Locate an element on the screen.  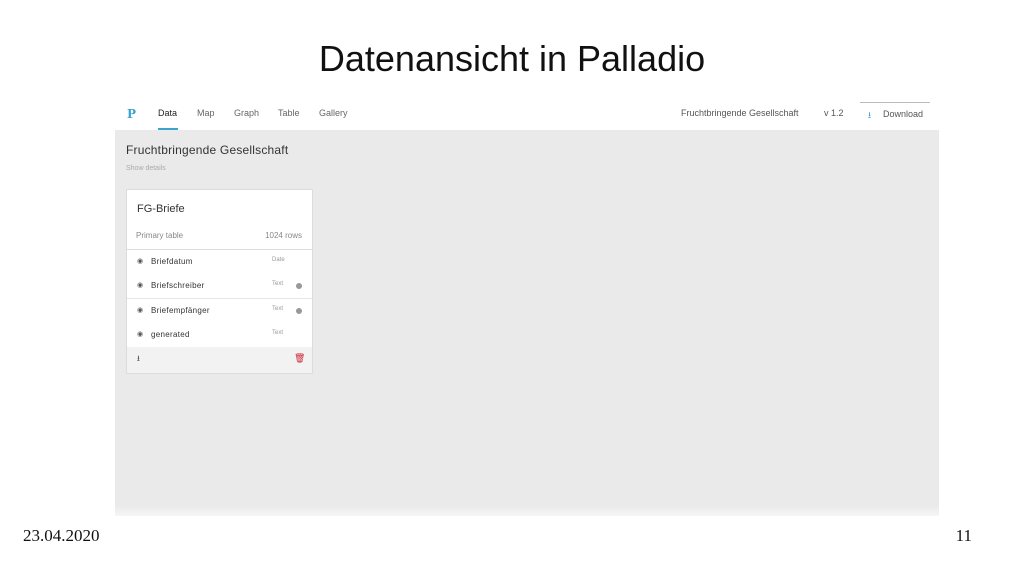
show-details-link: Show details is located at coordinates (146, 168).